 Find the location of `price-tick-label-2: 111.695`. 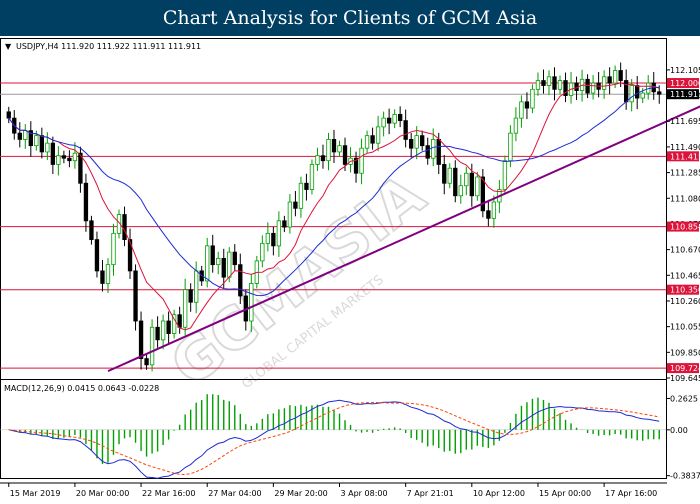

price-tick-label-2: 111.695 is located at coordinates (685, 121).